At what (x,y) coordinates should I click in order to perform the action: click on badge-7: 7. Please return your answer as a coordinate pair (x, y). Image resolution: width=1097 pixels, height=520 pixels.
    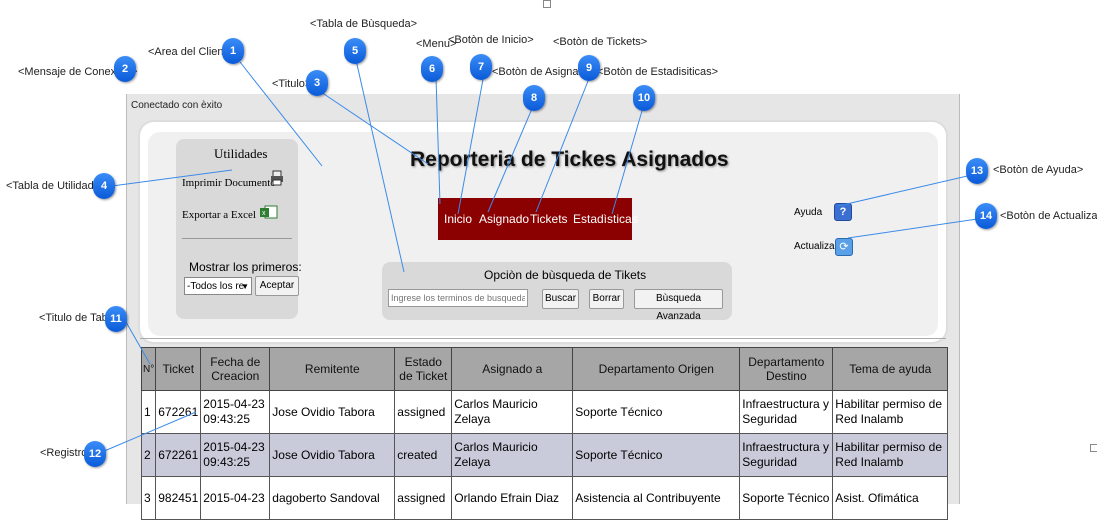
    Looking at the image, I should click on (481, 67).